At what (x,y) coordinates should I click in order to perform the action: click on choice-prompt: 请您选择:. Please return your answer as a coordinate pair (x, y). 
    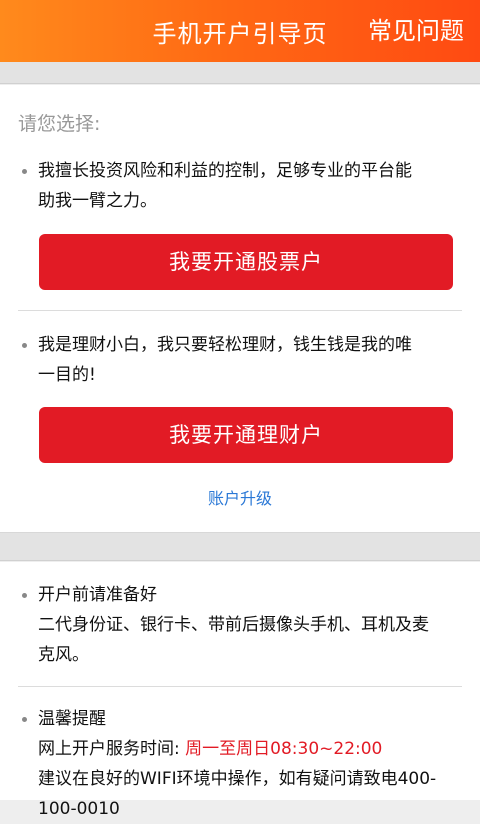
    Looking at the image, I should click on (59, 124).